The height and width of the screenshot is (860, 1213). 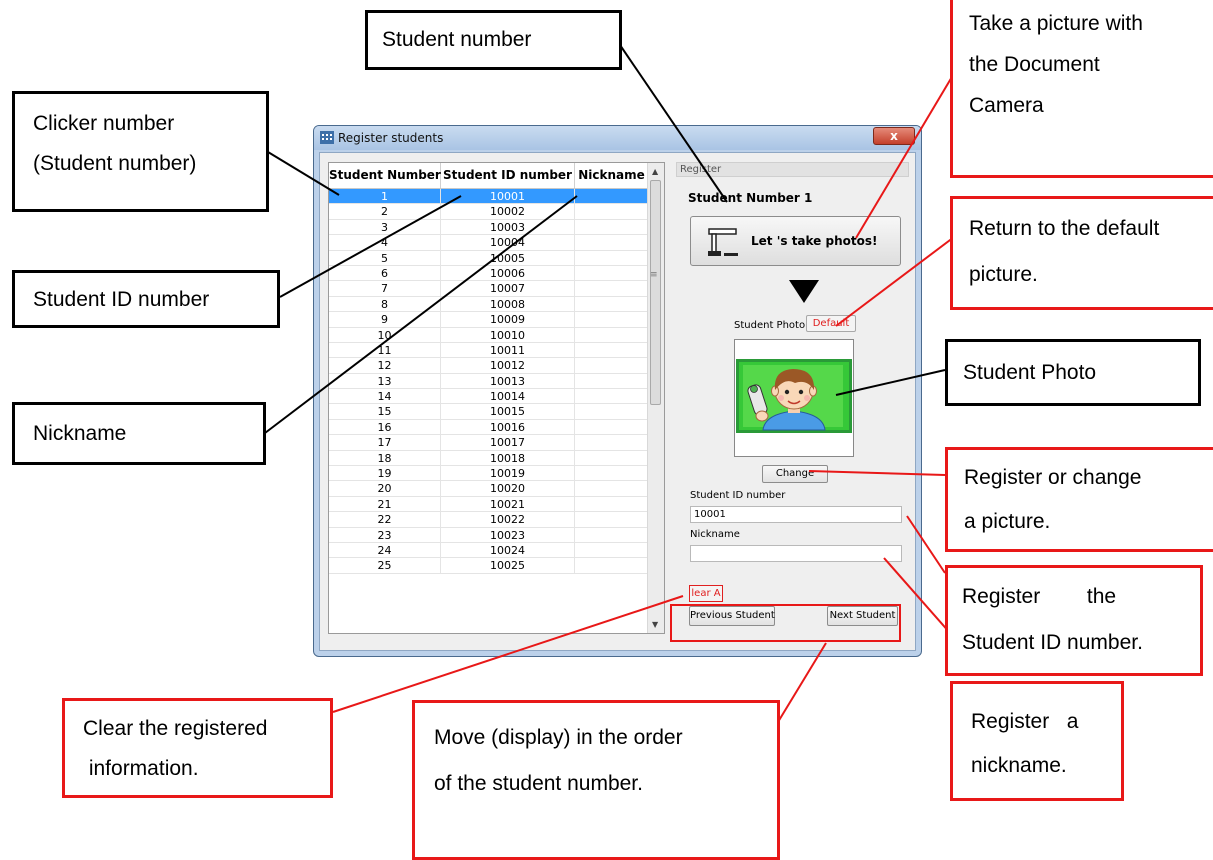 I want to click on table-row: 25 10025, so click(x=496, y=566).